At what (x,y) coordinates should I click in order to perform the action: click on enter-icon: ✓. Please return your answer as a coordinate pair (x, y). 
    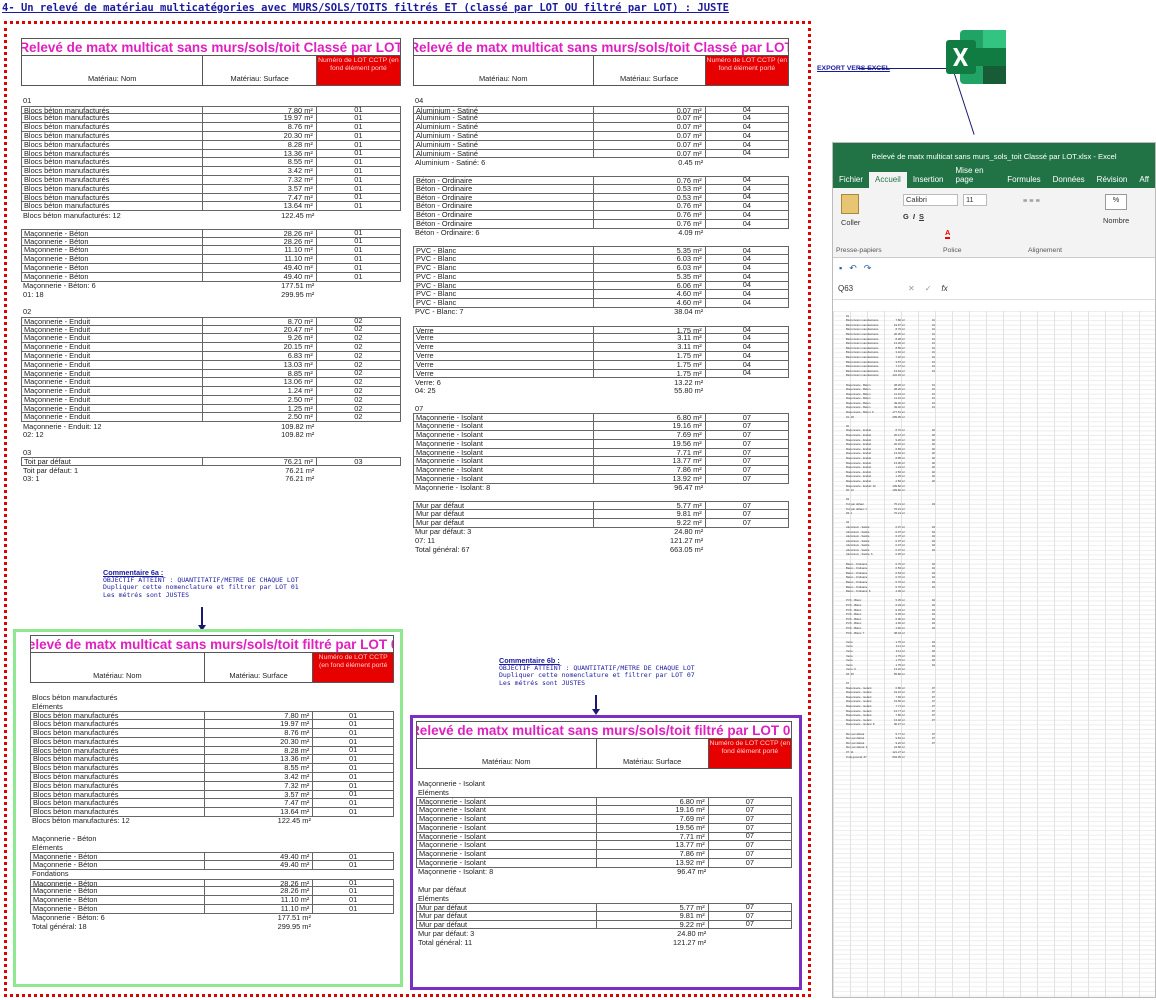
    Looking at the image, I should click on (928, 288).